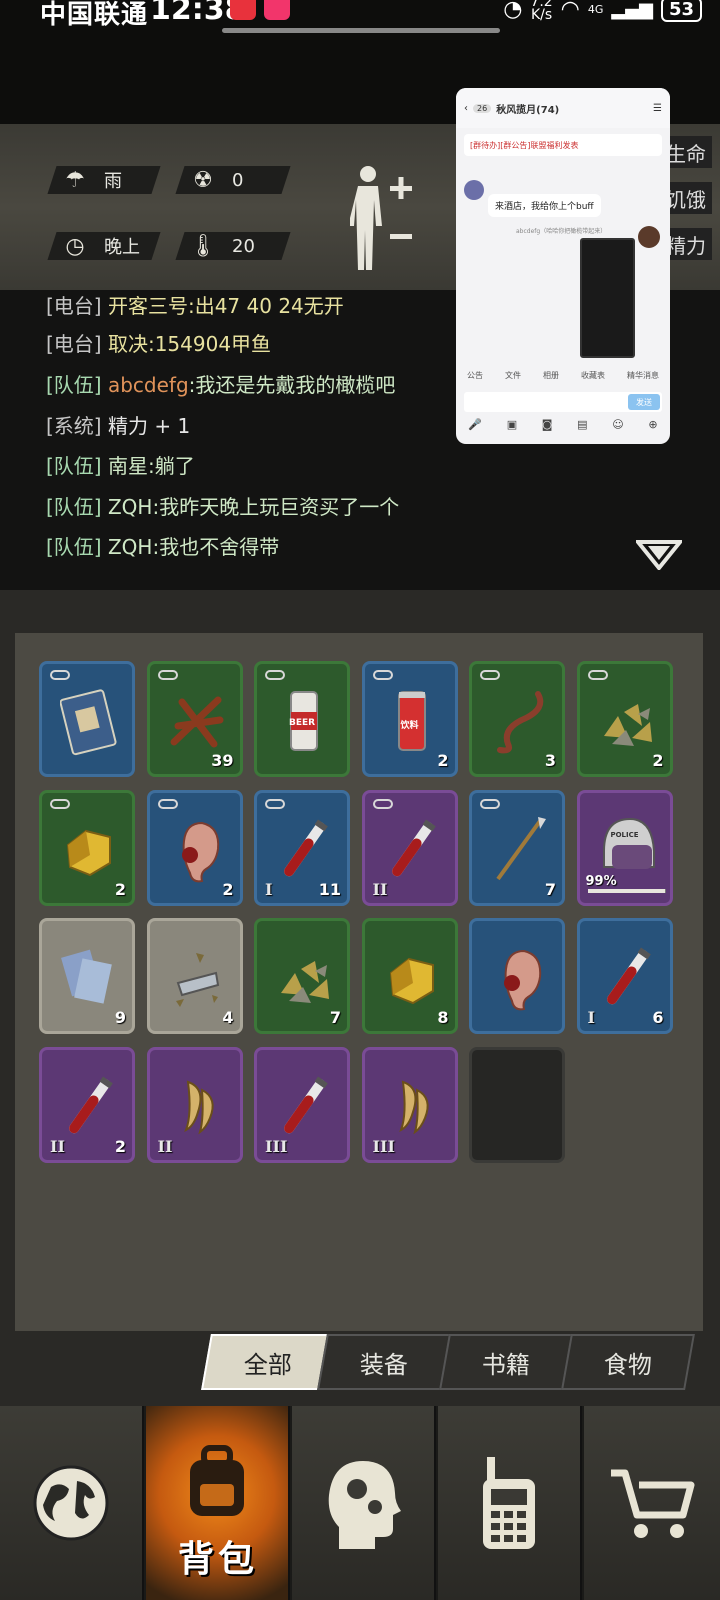  I want to click on avatar, so click(649, 237).